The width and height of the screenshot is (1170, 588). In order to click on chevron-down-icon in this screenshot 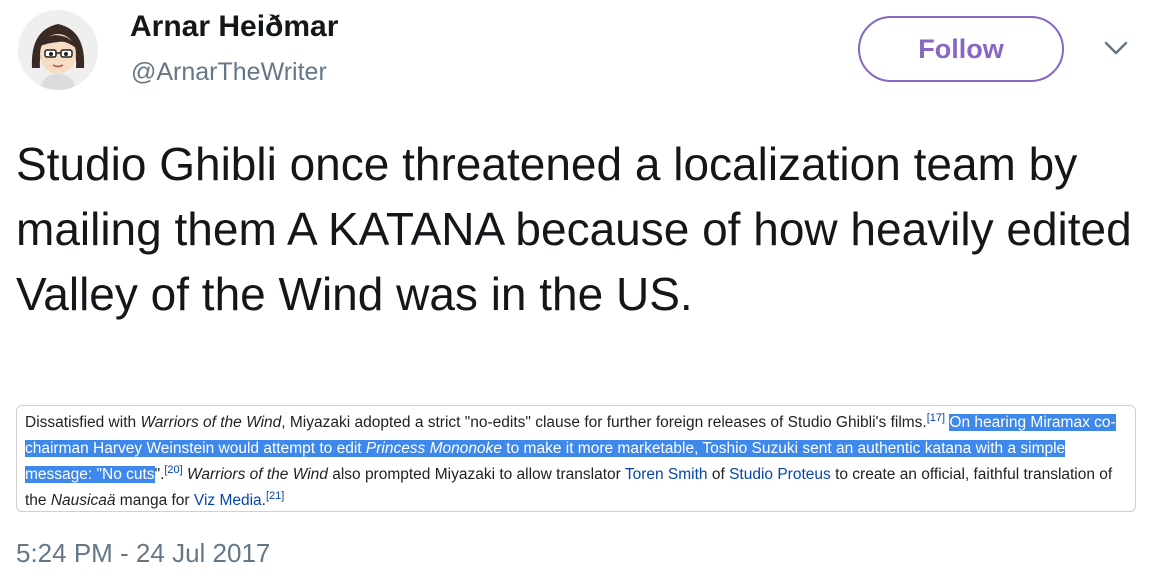, I will do `click(1116, 48)`.